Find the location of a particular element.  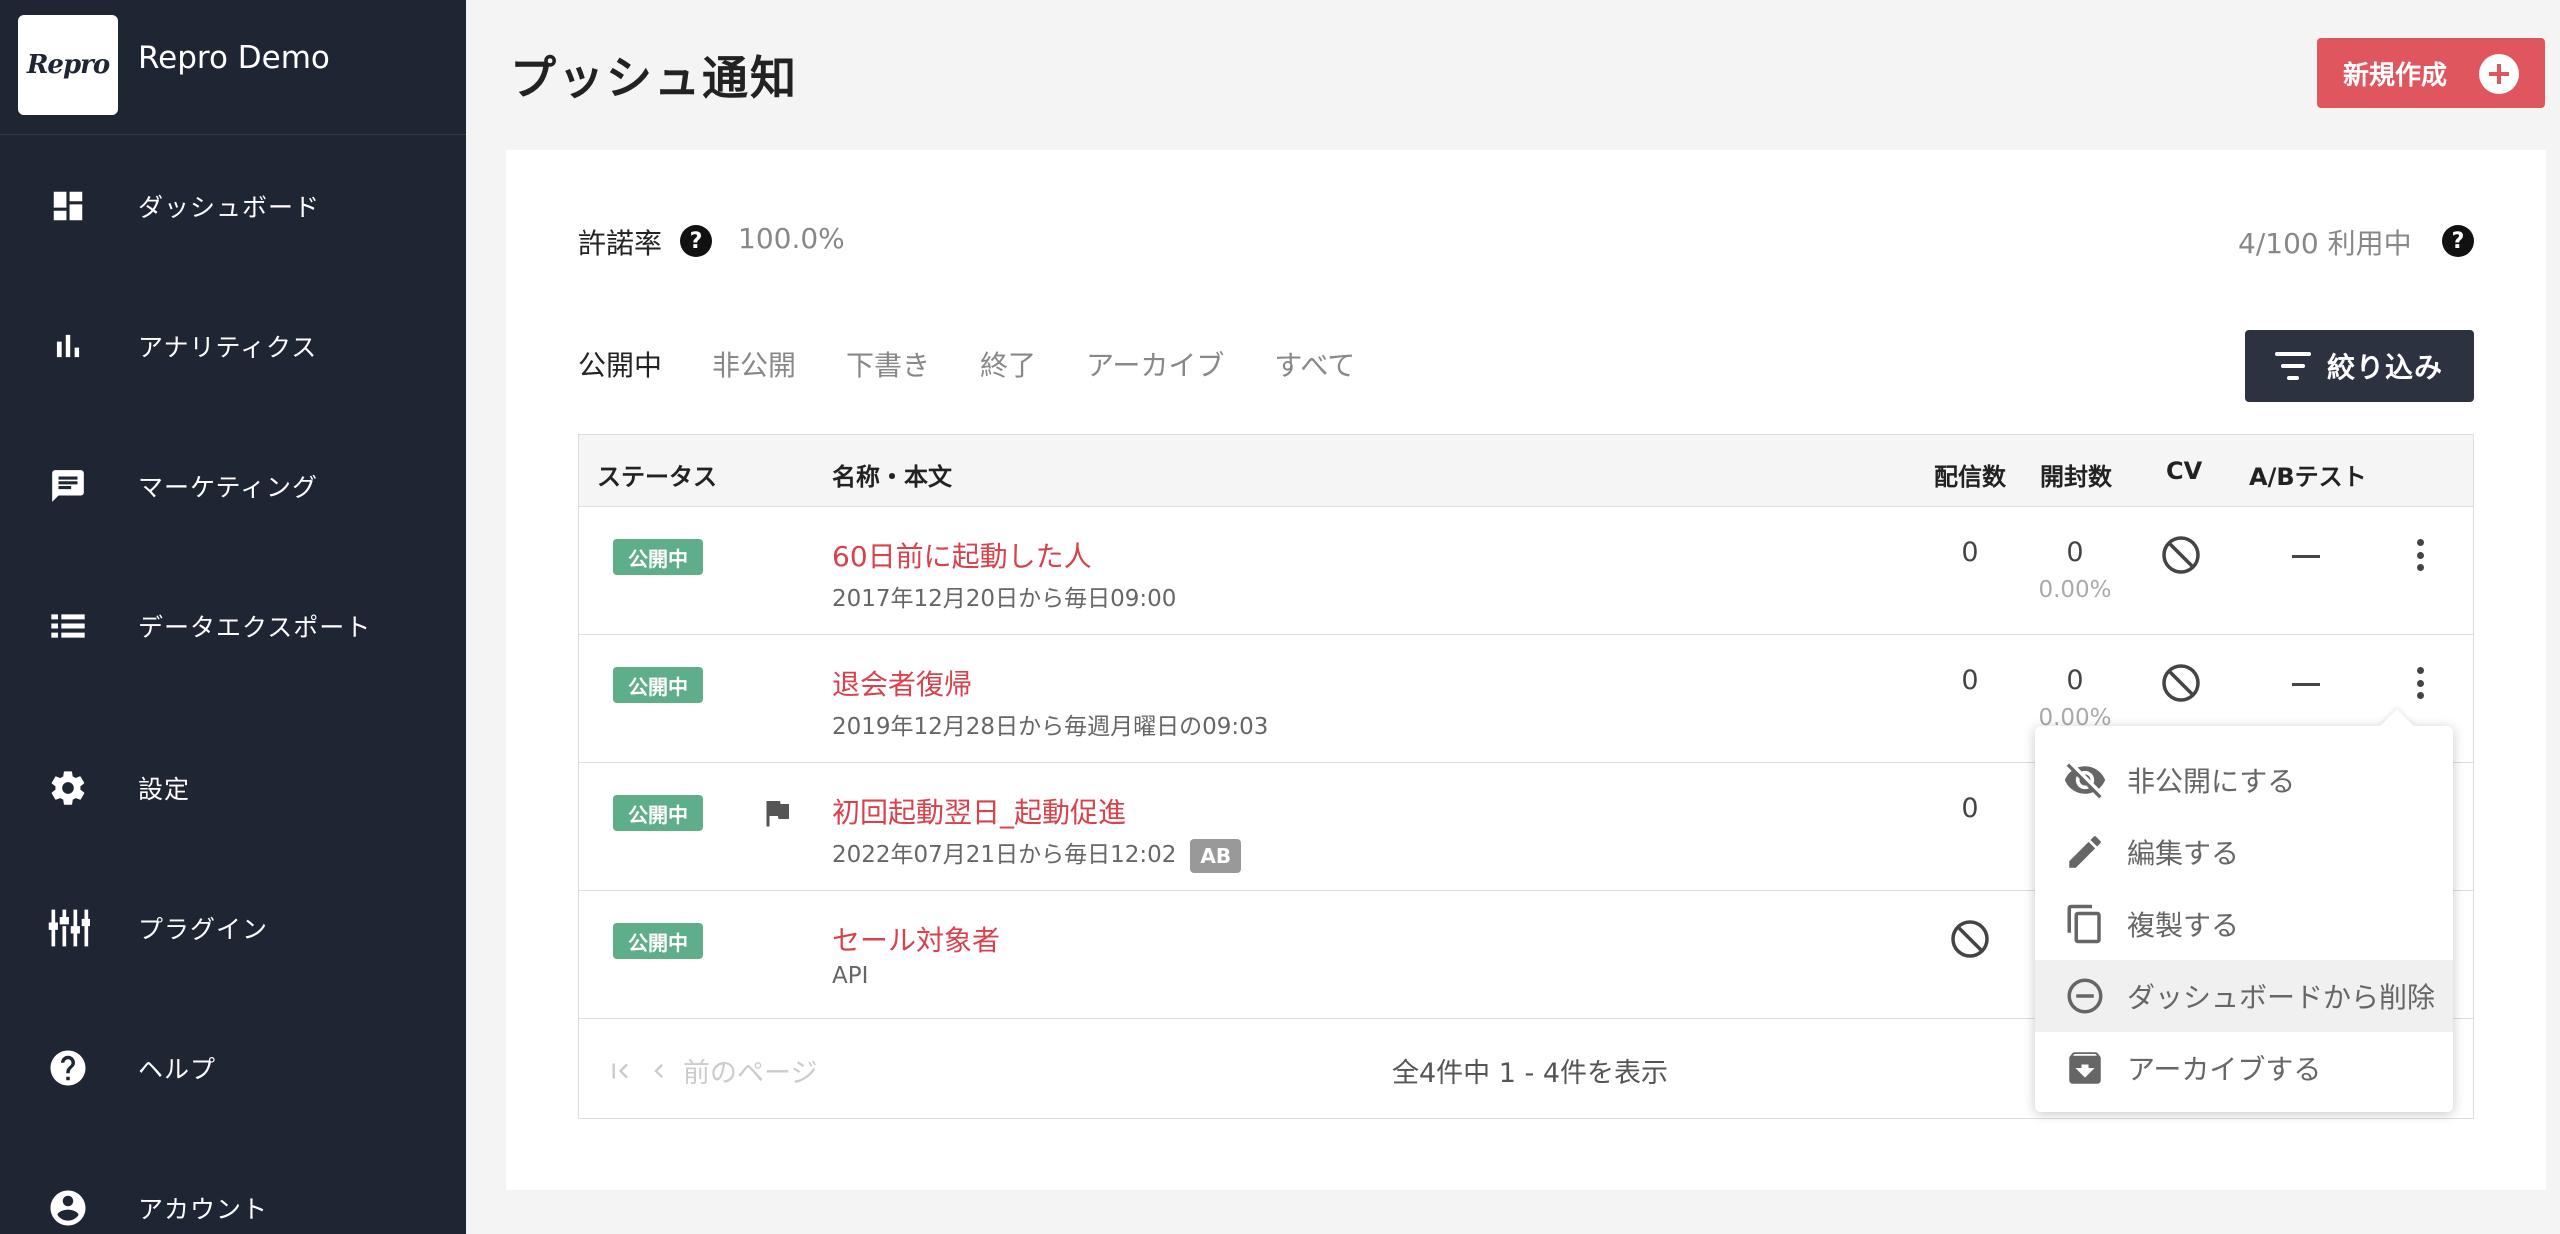

list-icon is located at coordinates (68, 626).